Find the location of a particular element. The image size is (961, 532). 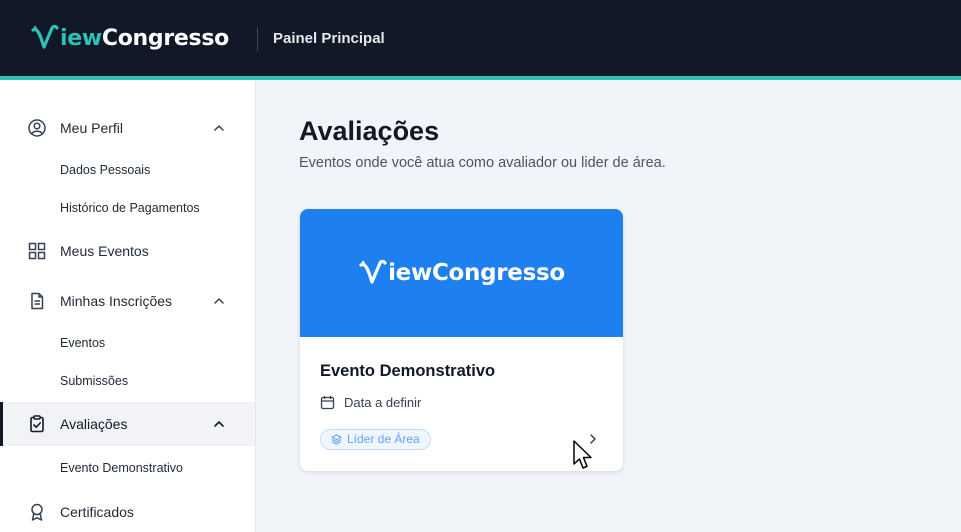

sidebar-subitem-evento-demonstrativo: Evento Demonstrativo is located at coordinates (121, 468).